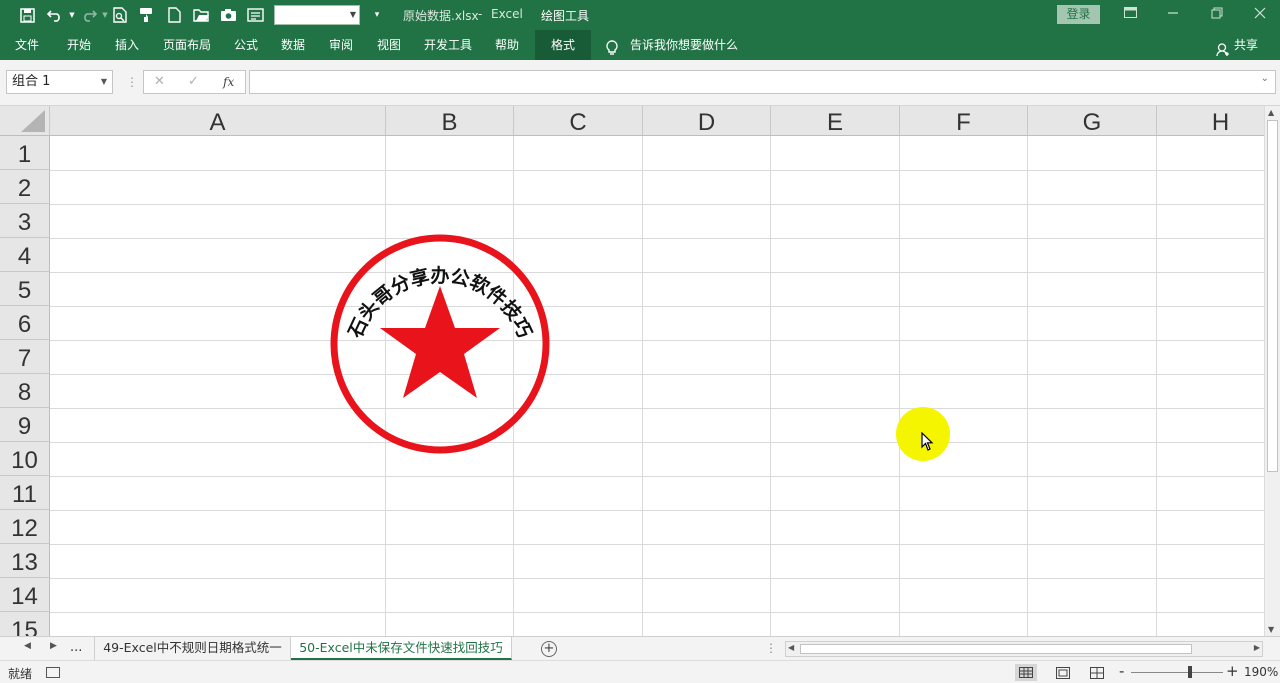  I want to click on row-header-10: 10, so click(25, 459).